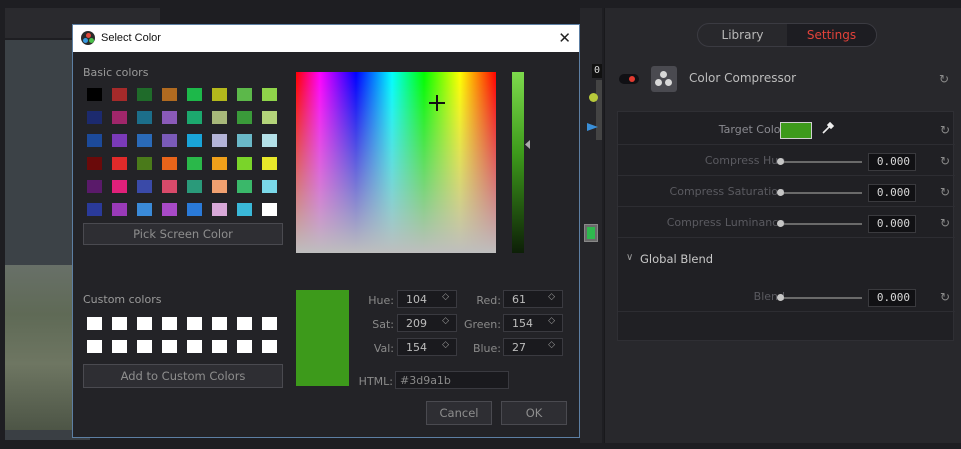  What do you see at coordinates (629, 257) in the screenshot?
I see `chevron-down-icon: ∨` at bounding box center [629, 257].